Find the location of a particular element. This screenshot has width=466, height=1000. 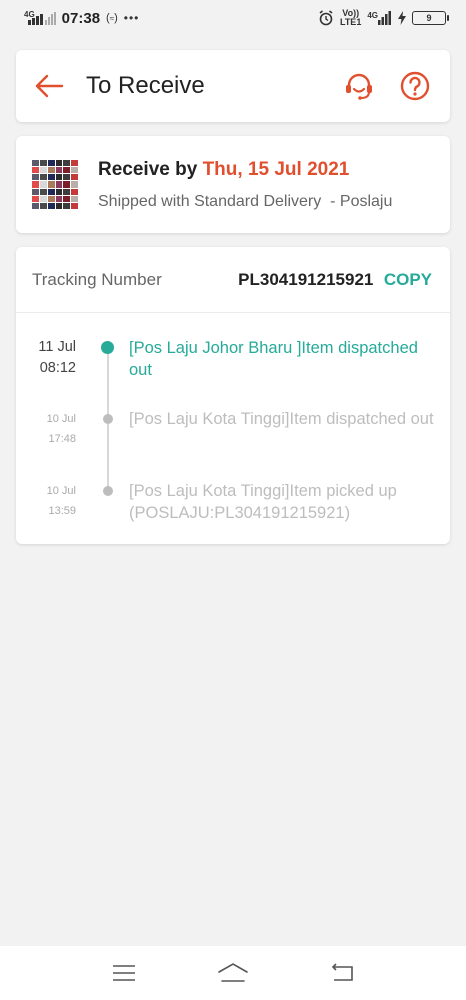

network-type: 4G is located at coordinates (29, 14).